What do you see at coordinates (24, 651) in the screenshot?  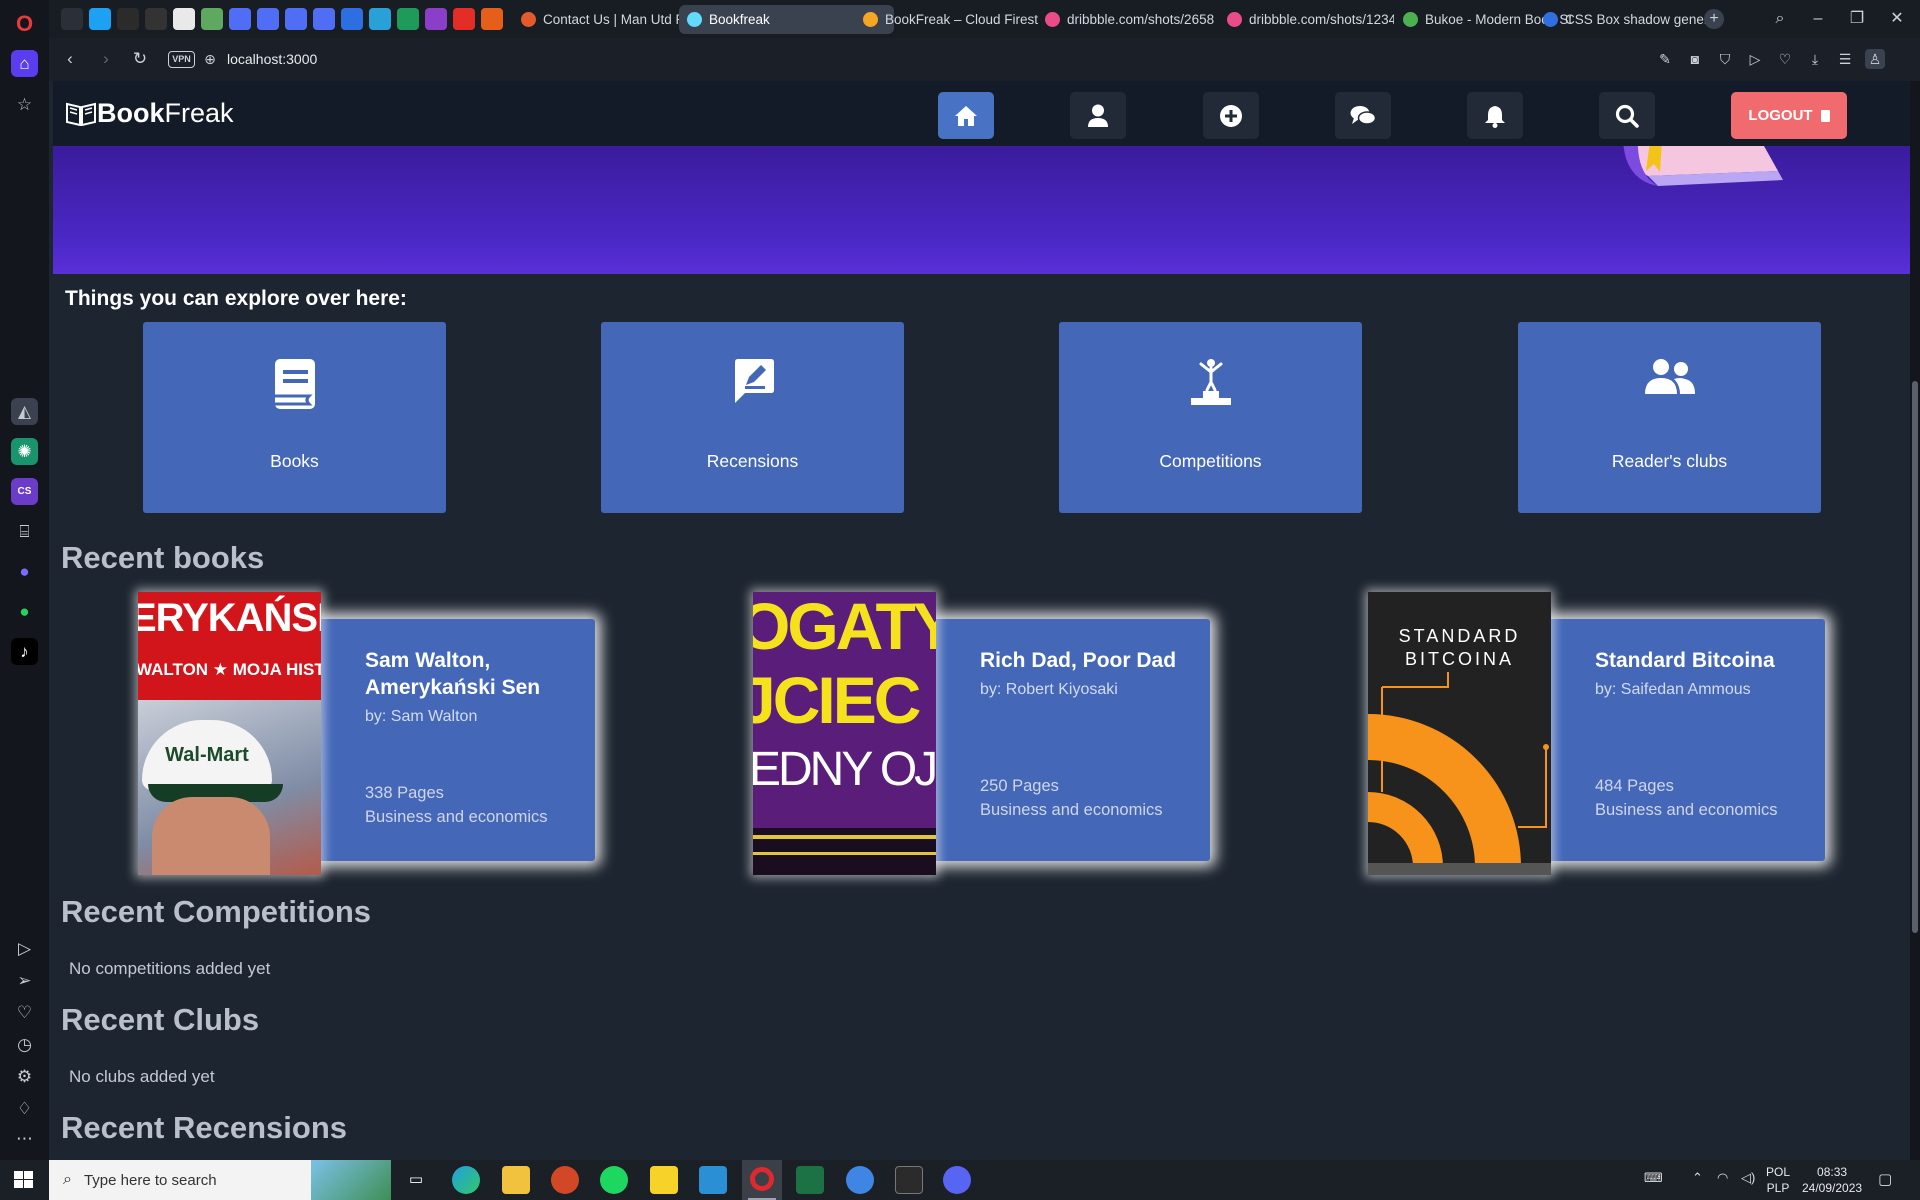 I see `tiktok-icon: ♪` at bounding box center [24, 651].